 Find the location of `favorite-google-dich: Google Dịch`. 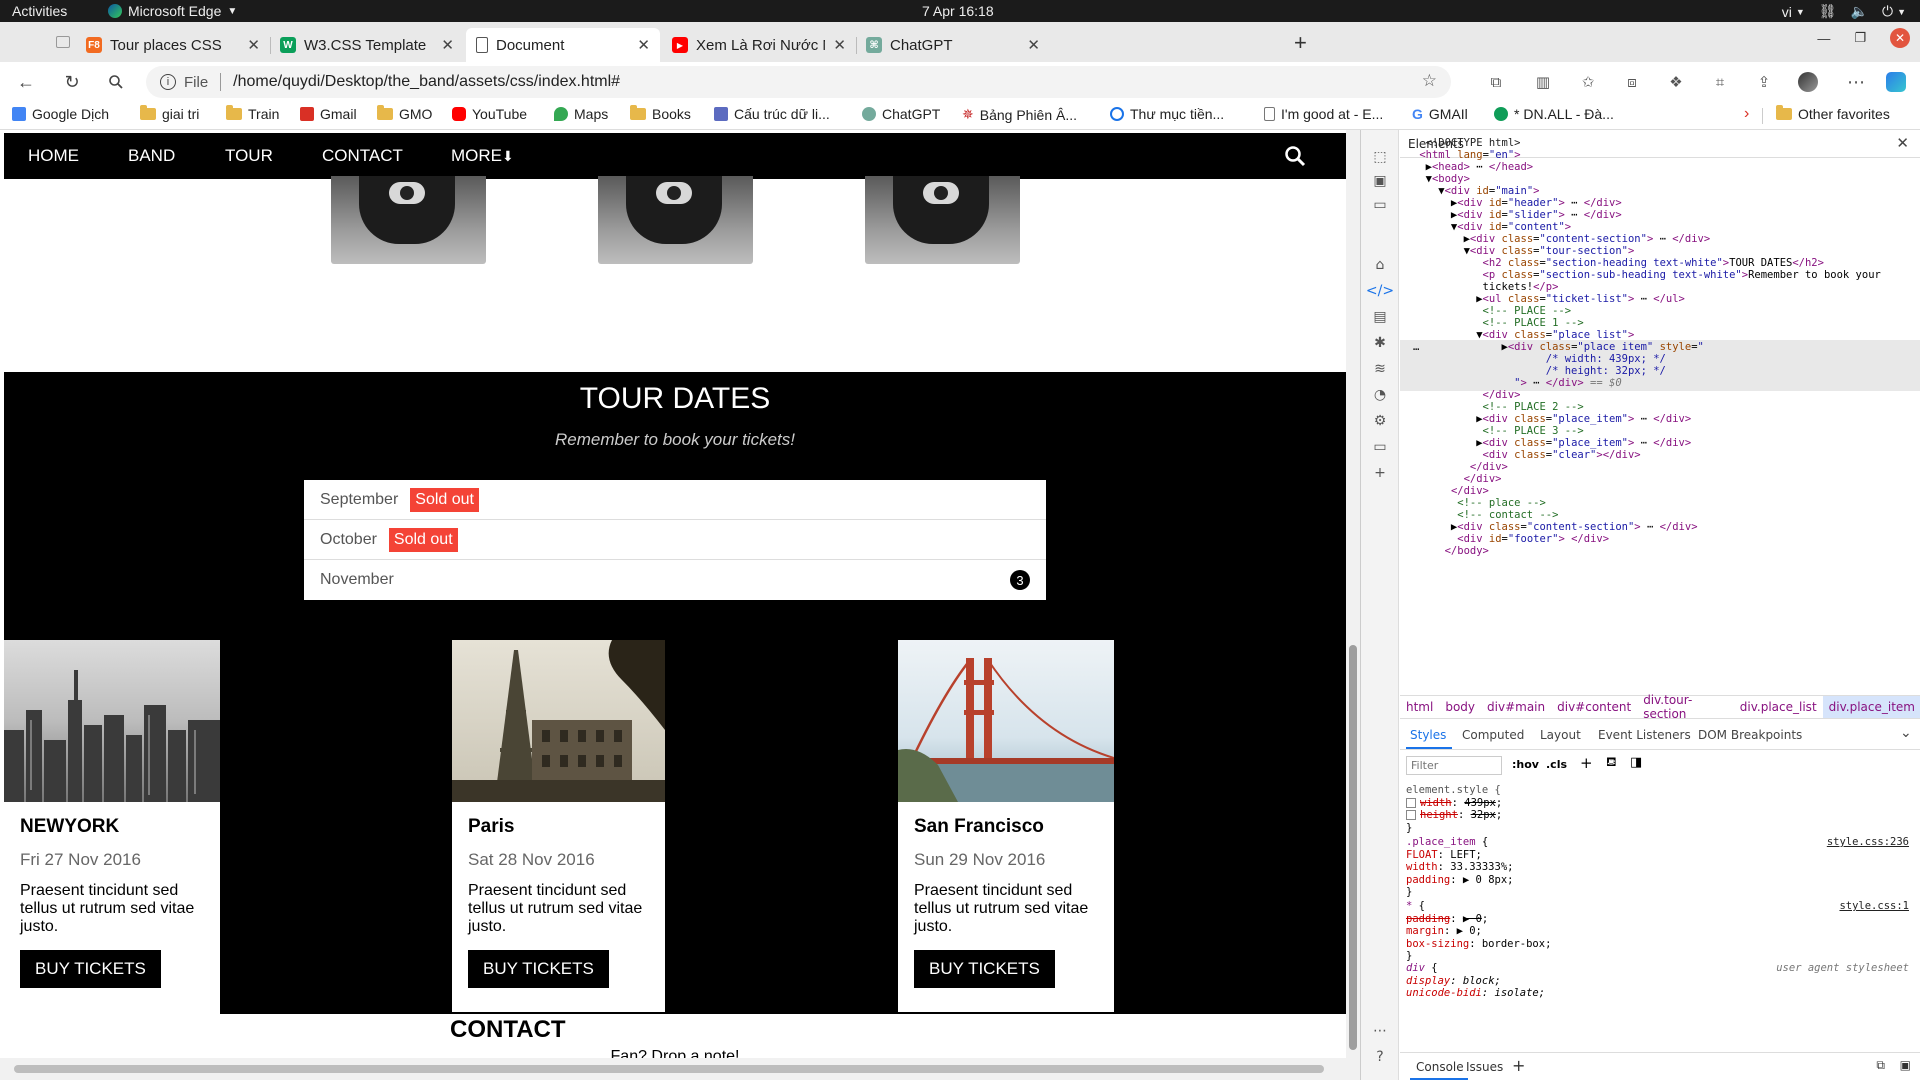

favorite-google-dich: Google Dịch is located at coordinates (60, 114).